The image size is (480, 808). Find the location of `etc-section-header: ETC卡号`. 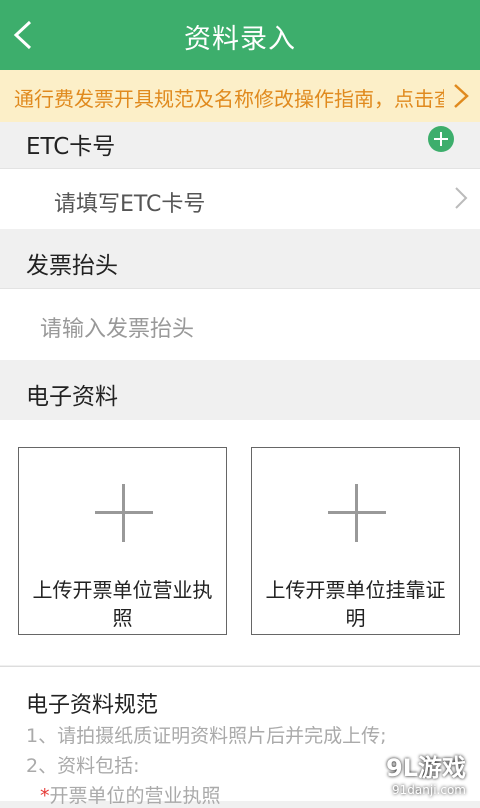

etc-section-header: ETC卡号 is located at coordinates (240, 145).